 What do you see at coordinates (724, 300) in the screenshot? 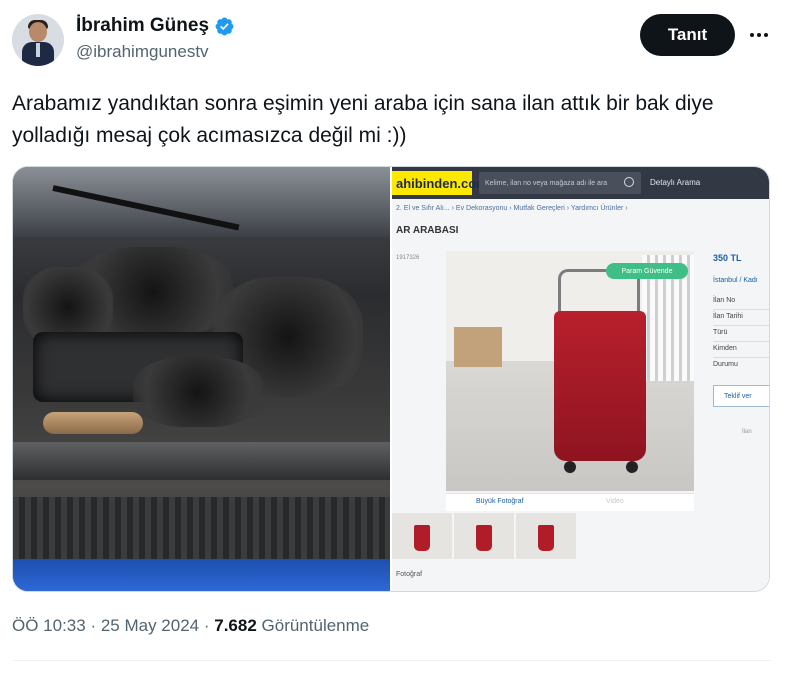
I see `field-label: İlan No` at bounding box center [724, 300].